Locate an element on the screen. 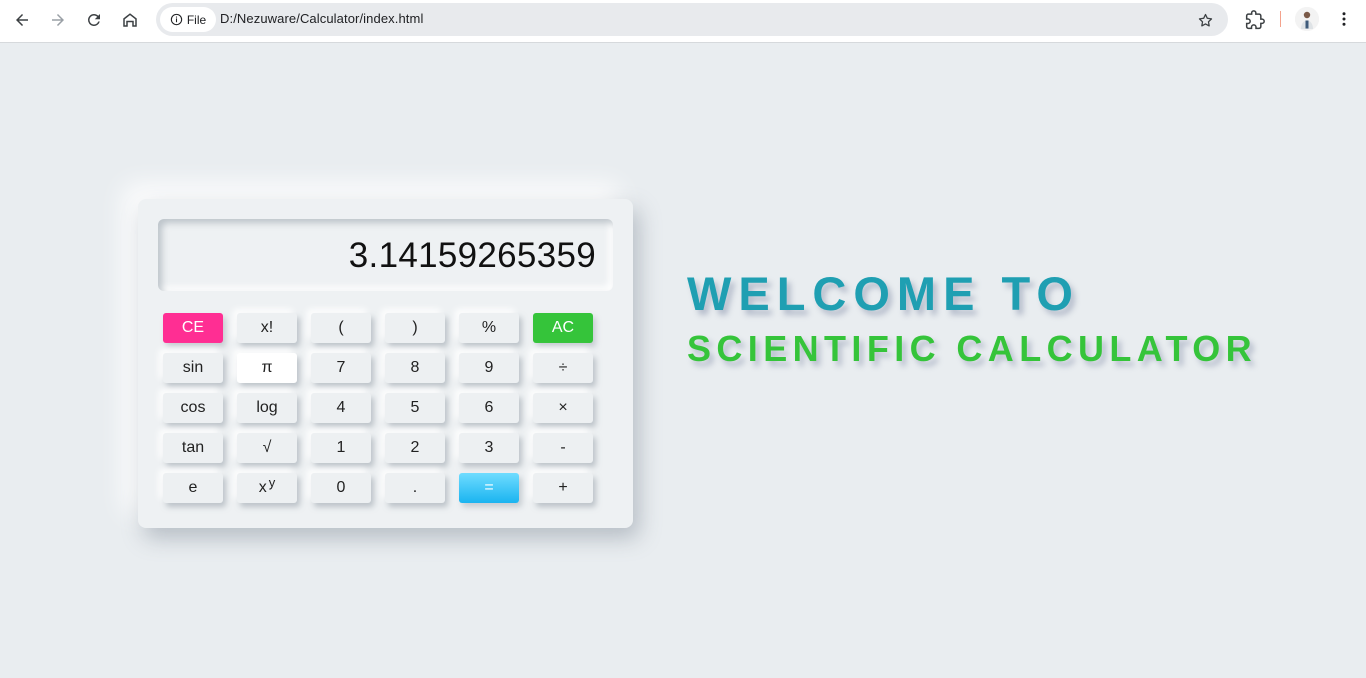  divide-button: ÷ is located at coordinates (563, 368).